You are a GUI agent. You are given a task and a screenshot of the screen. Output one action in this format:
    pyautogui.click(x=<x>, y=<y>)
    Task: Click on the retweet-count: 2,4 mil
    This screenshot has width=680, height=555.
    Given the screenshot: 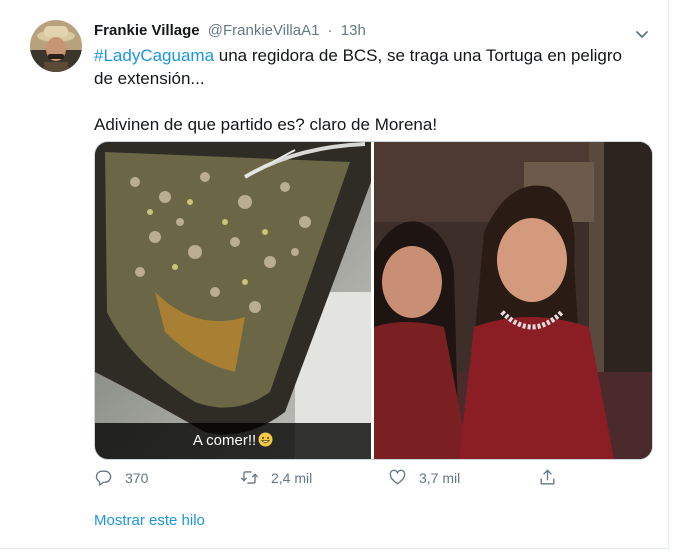 What is the action you would take?
    pyautogui.click(x=292, y=477)
    